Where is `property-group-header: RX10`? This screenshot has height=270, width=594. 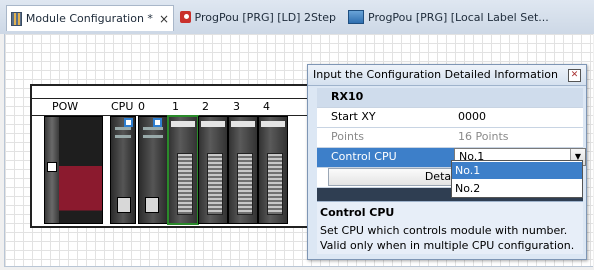 property-group-header: RX10 is located at coordinates (450, 98).